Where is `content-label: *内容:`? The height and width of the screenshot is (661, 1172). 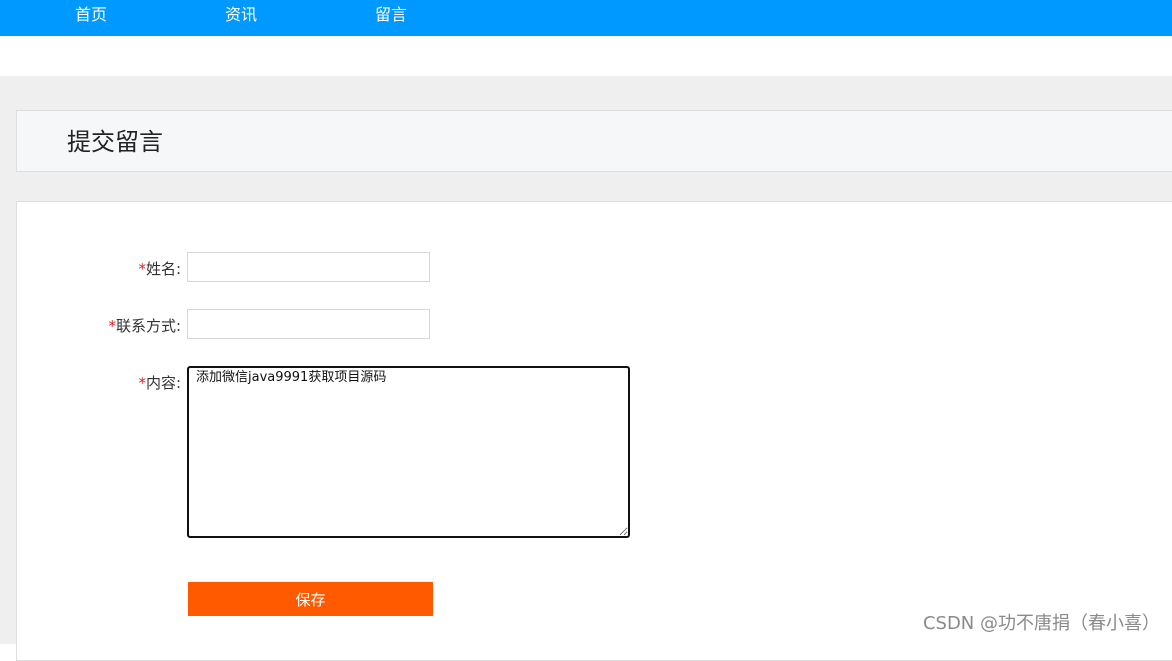 content-label: *内容: is located at coordinates (159, 383).